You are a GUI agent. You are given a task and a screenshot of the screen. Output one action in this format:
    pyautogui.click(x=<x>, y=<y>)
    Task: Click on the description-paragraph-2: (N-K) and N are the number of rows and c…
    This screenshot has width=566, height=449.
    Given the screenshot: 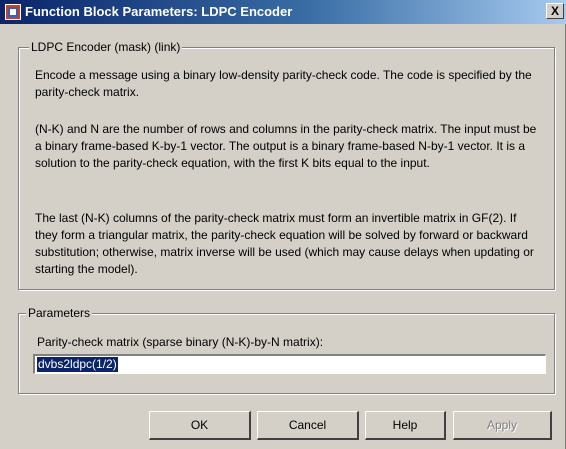 What is the action you would take?
    pyautogui.click(x=286, y=146)
    